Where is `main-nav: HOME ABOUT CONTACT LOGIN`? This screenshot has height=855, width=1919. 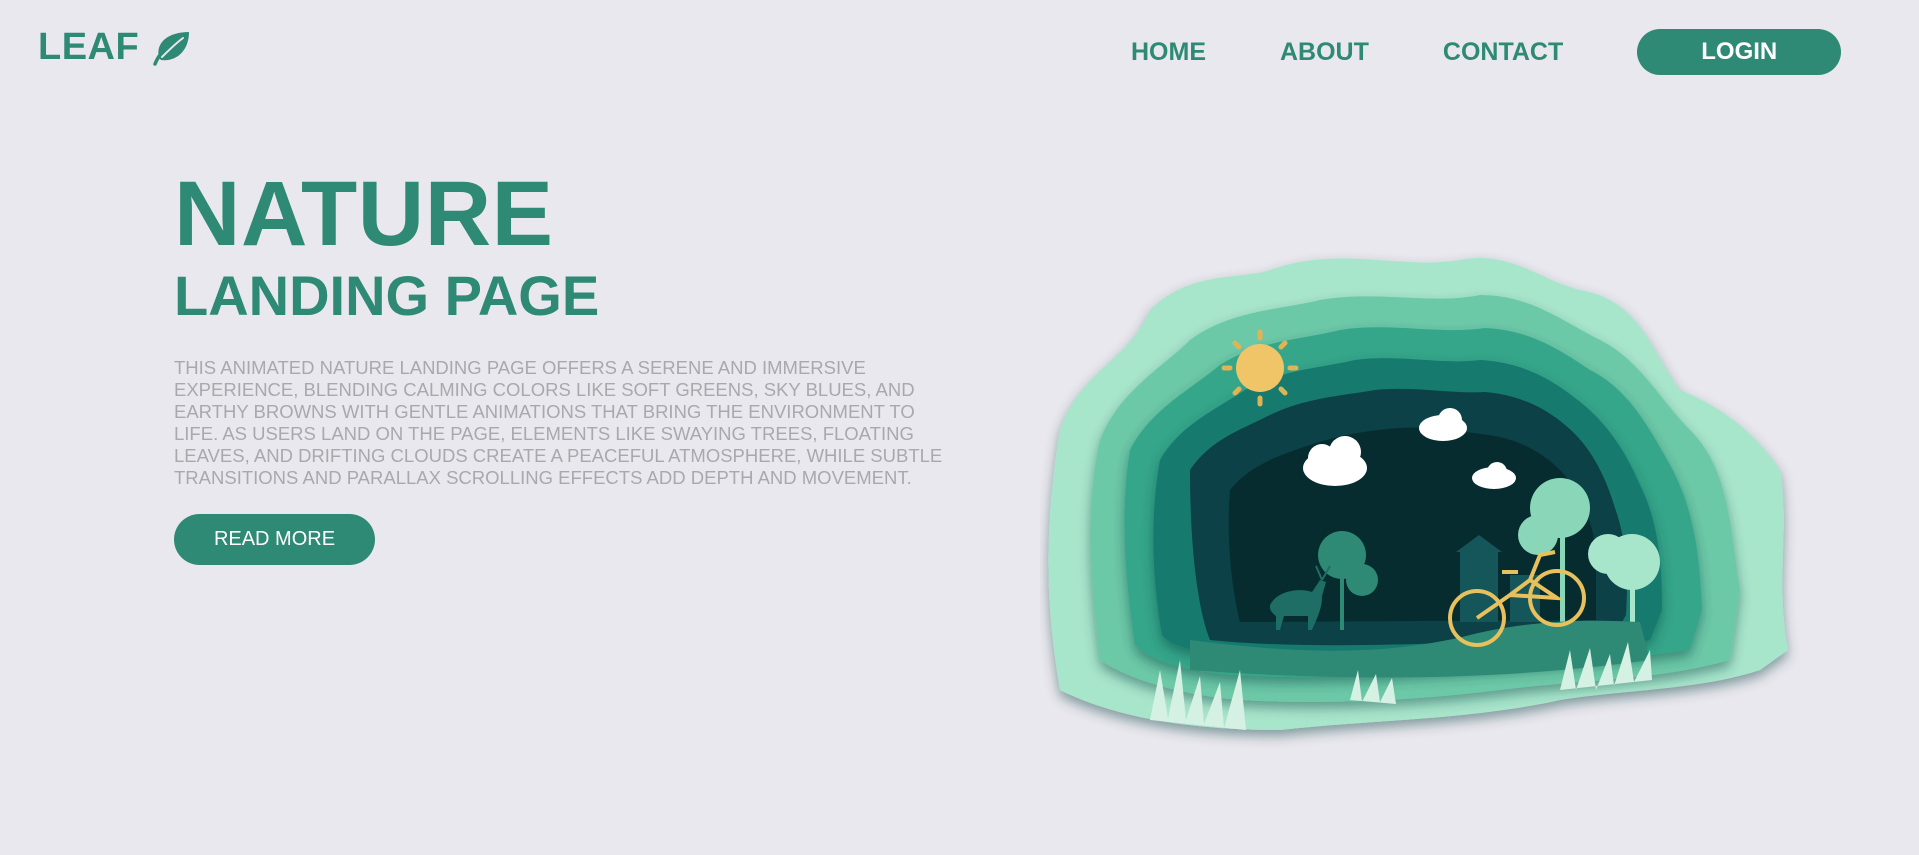 main-nav: HOME ABOUT CONTACT LOGIN is located at coordinates (1486, 52).